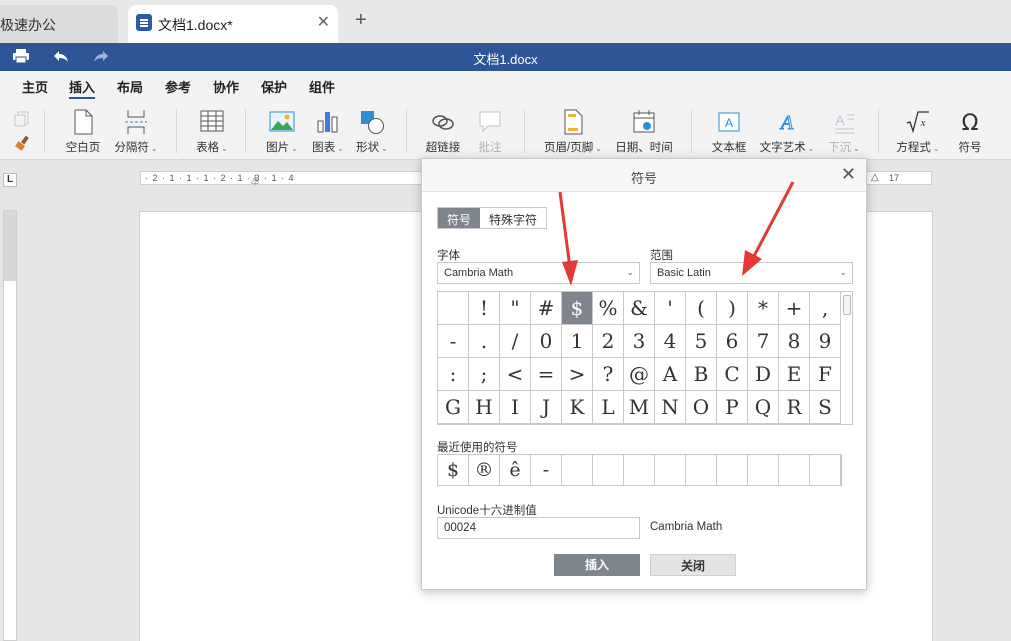  I want to click on font-select: Cambria Math ⌄, so click(538, 273).